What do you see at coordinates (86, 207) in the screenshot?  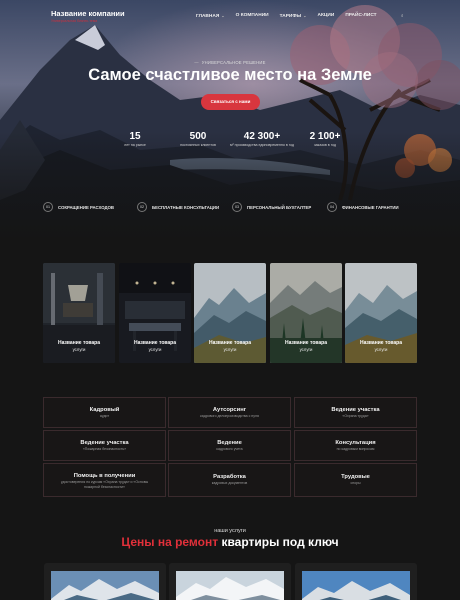 I see `feature-label: СОКРАЩЕНИЕ РАСХОДОВ` at bounding box center [86, 207].